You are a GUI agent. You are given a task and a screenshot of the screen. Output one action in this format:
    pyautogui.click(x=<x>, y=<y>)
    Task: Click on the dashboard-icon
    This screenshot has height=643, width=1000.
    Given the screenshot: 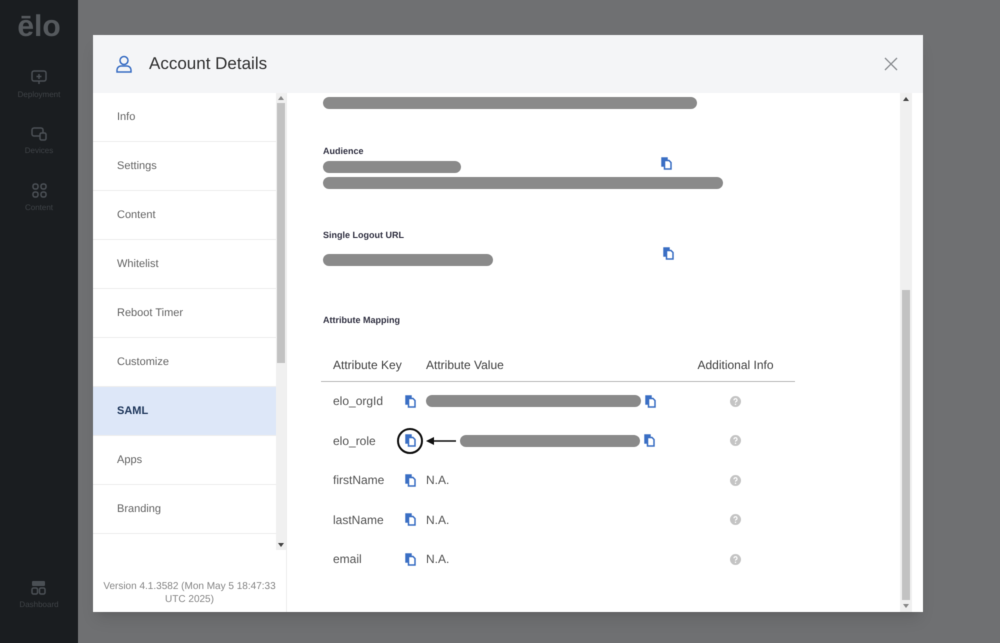 What is the action you would take?
    pyautogui.click(x=38, y=587)
    